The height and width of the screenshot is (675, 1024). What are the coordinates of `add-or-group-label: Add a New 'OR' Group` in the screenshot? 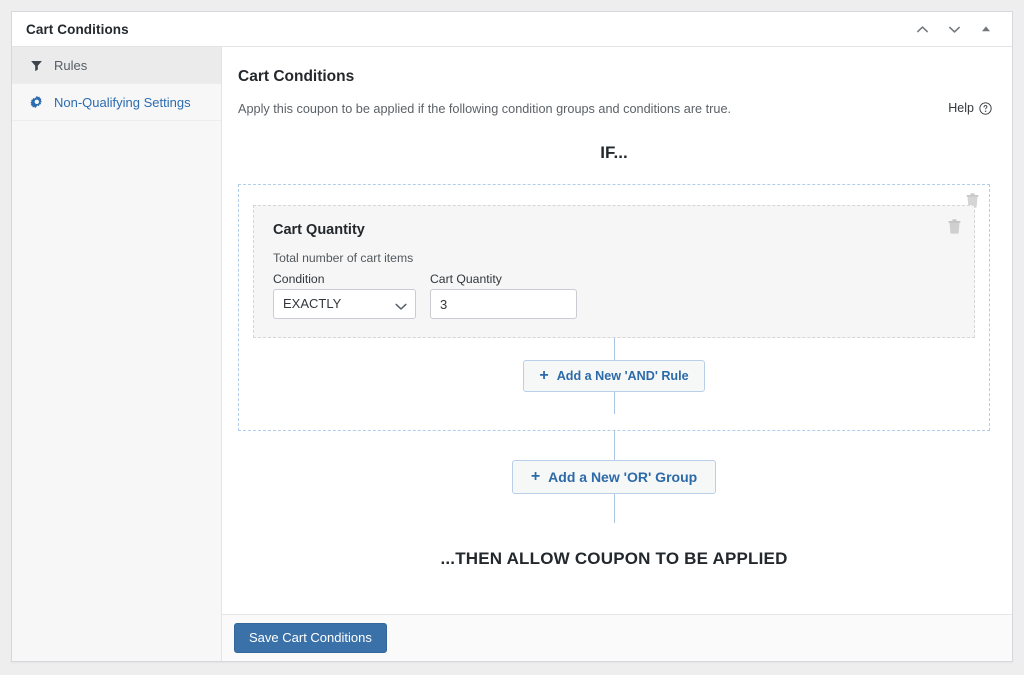 It's located at (623, 477).